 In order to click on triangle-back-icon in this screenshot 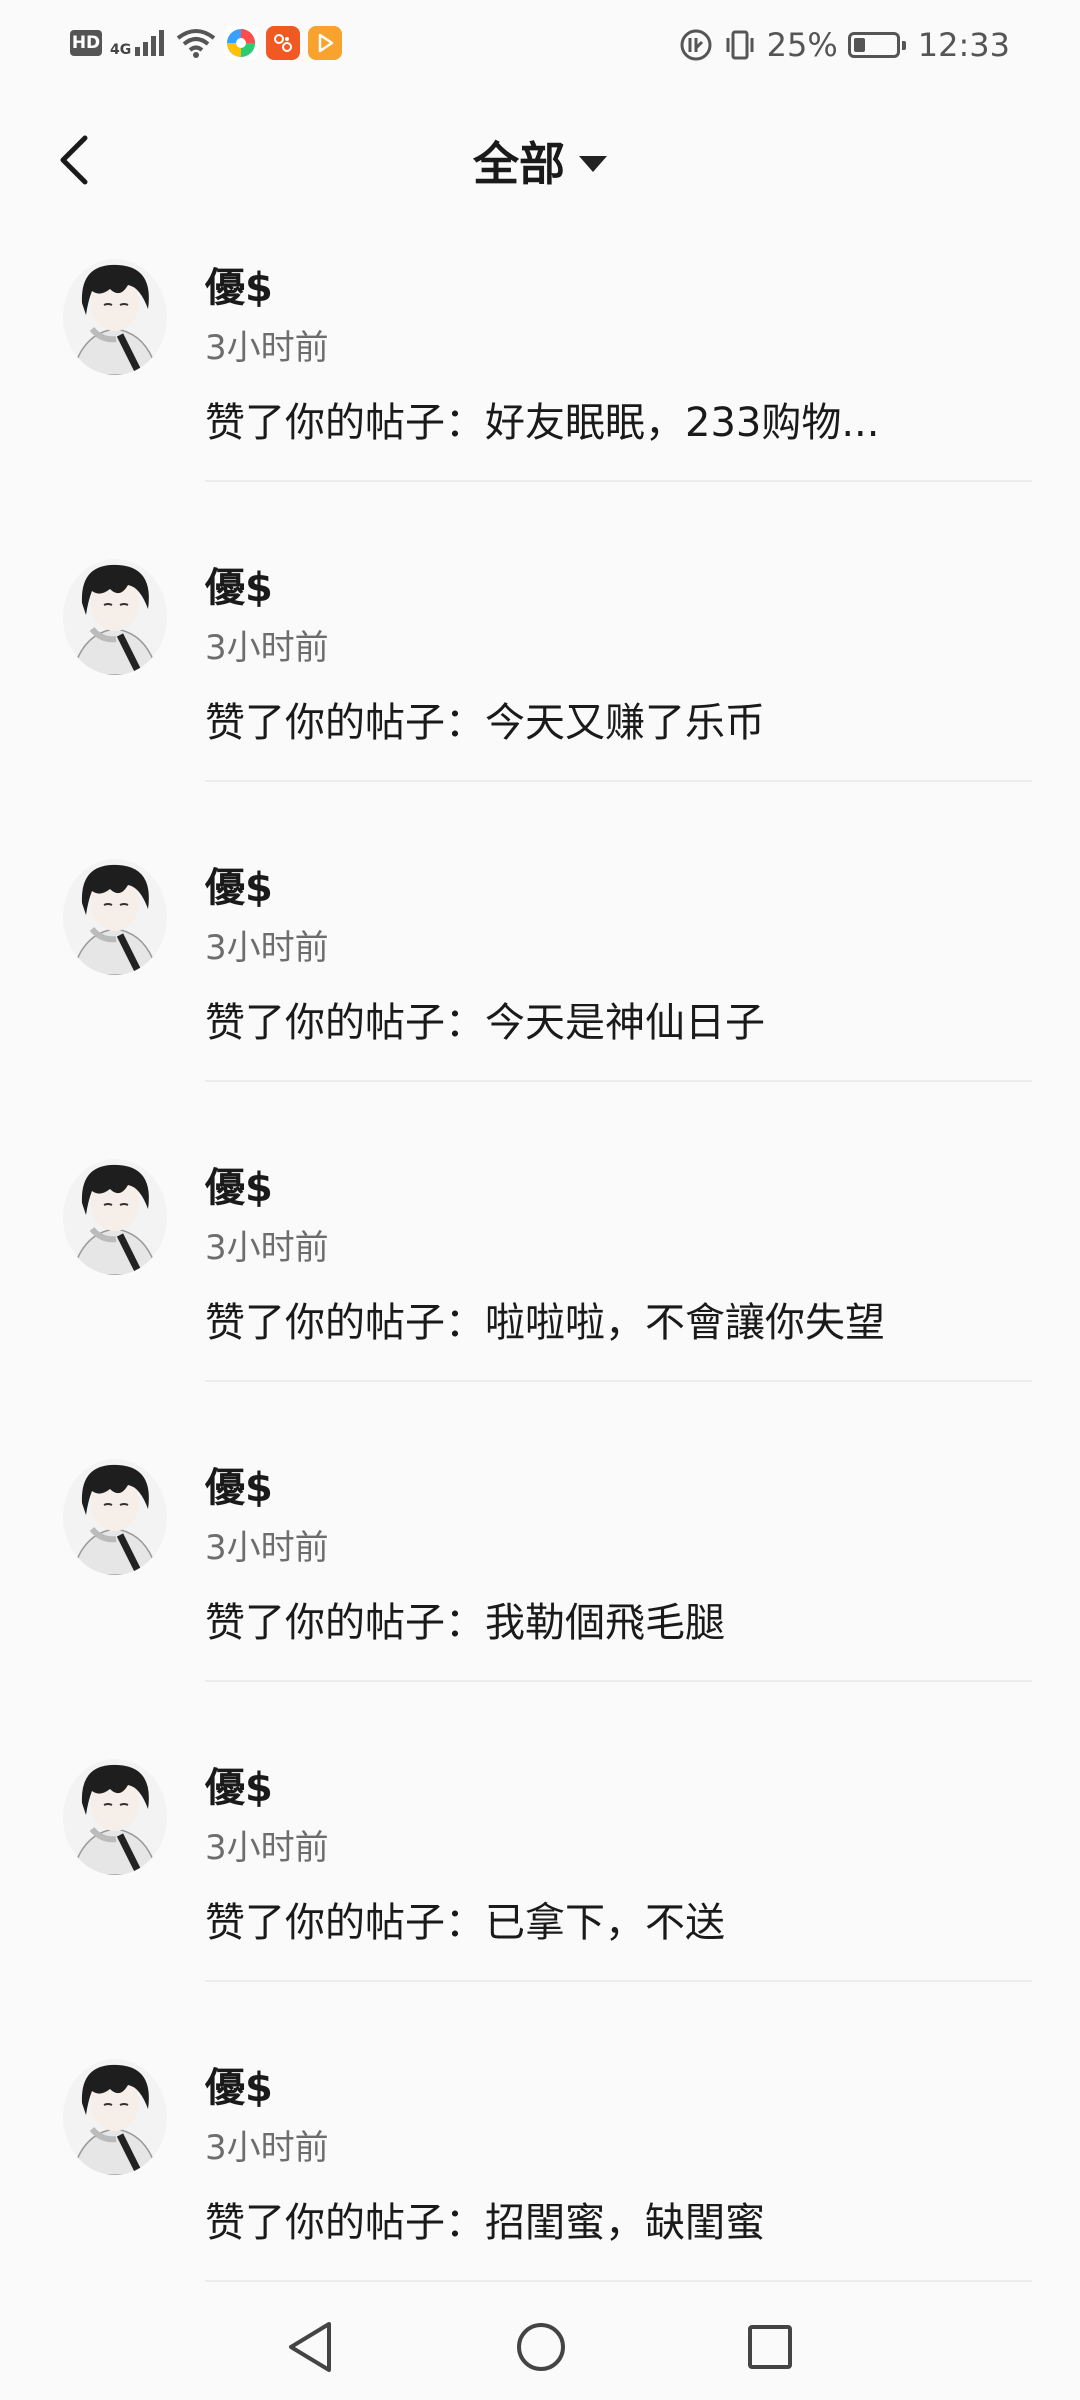, I will do `click(310, 2347)`.